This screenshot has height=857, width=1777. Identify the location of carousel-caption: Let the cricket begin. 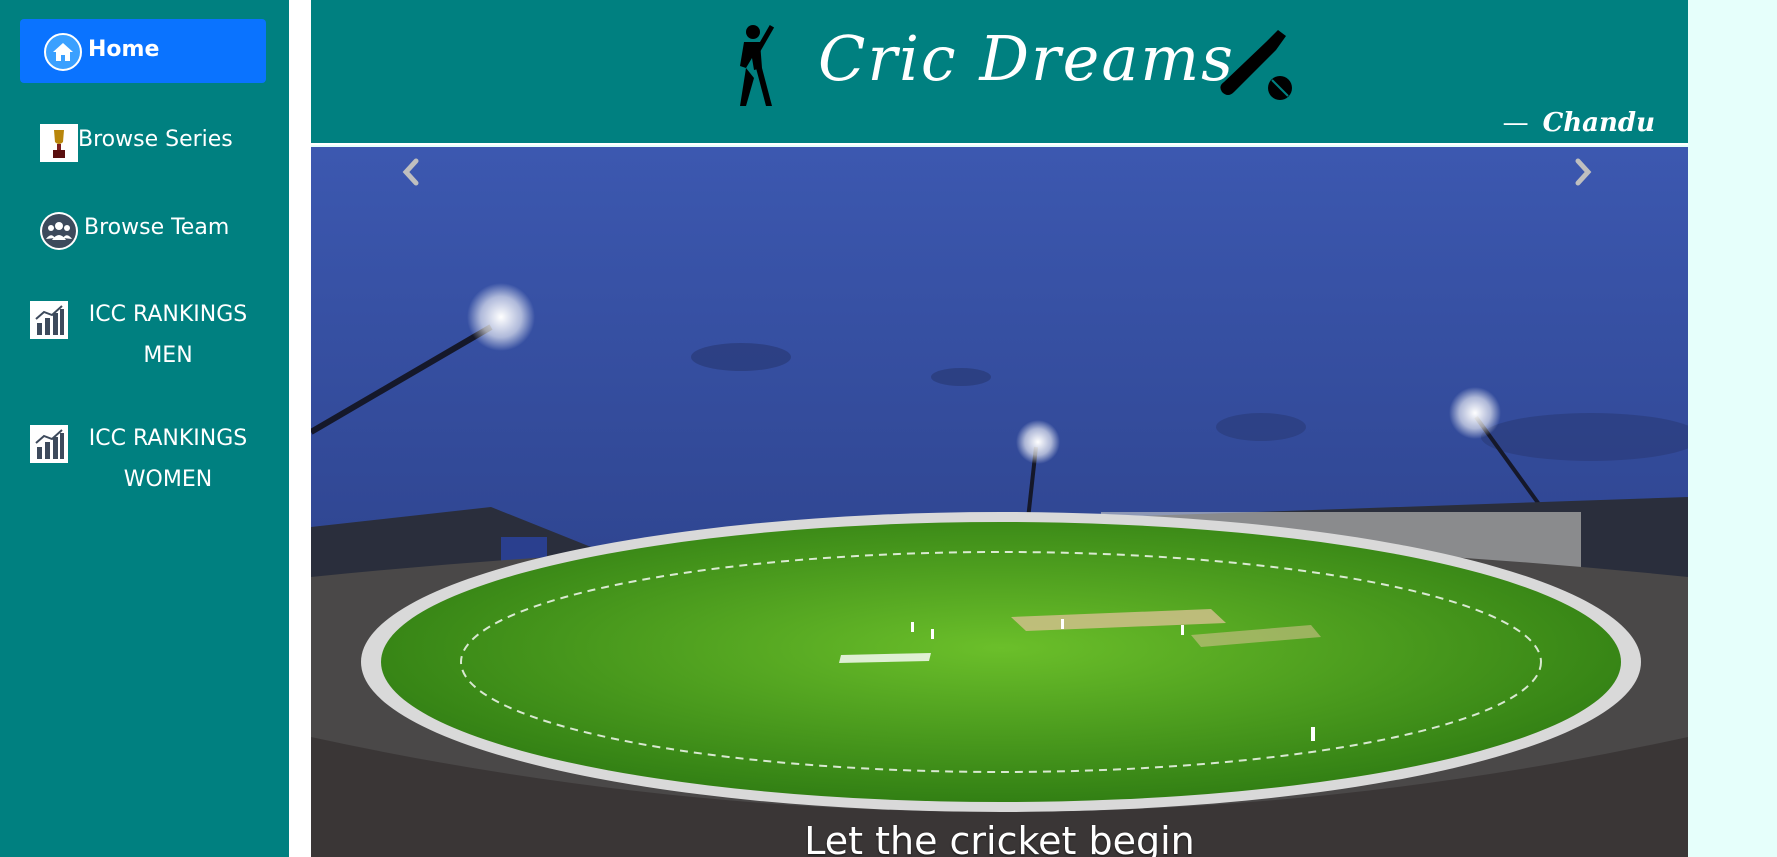
(999, 838).